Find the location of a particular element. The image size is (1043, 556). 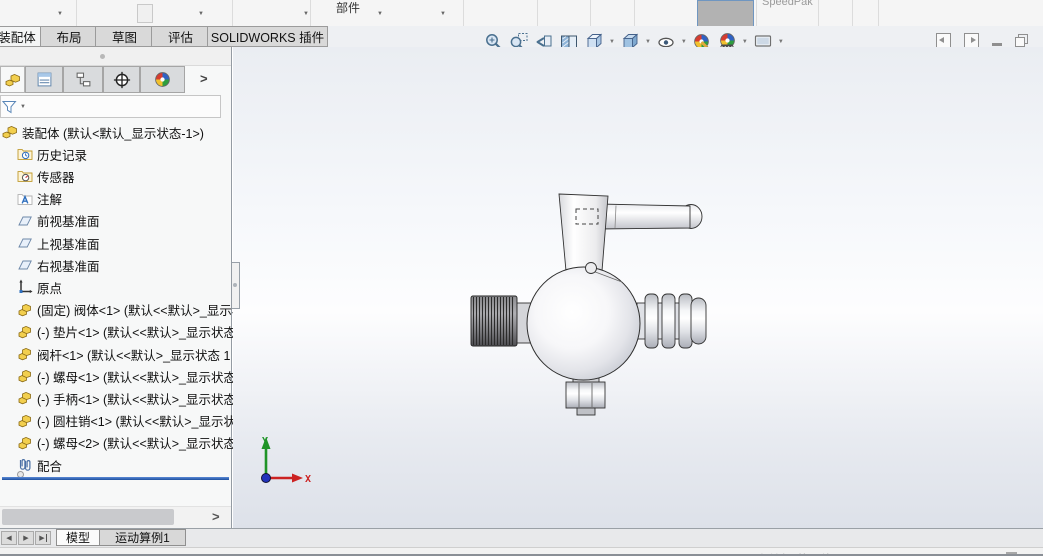

hide-show-caret-icon: ▼ is located at coordinates (684, 42).